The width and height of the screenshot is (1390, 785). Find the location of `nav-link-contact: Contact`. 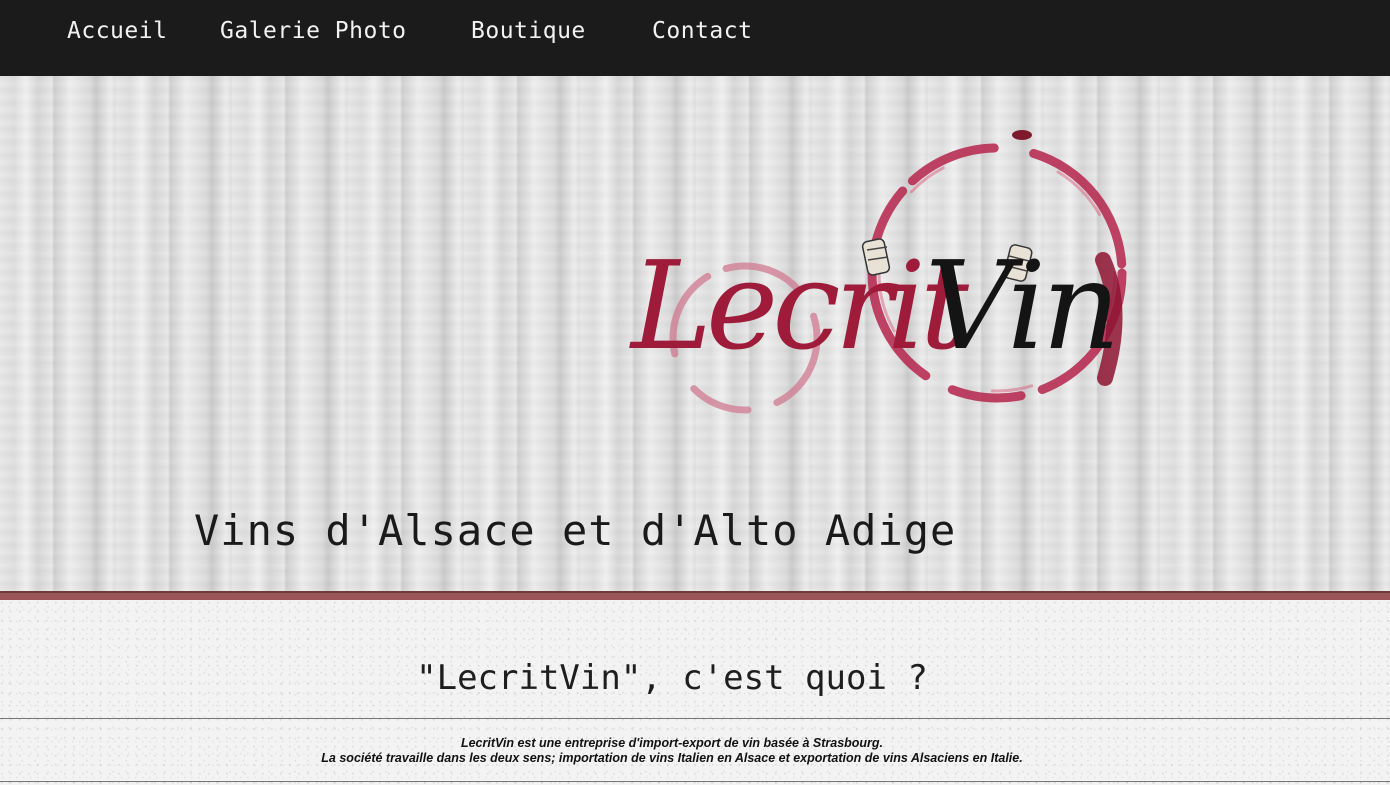

nav-link-contact: Contact is located at coordinates (702, 31).